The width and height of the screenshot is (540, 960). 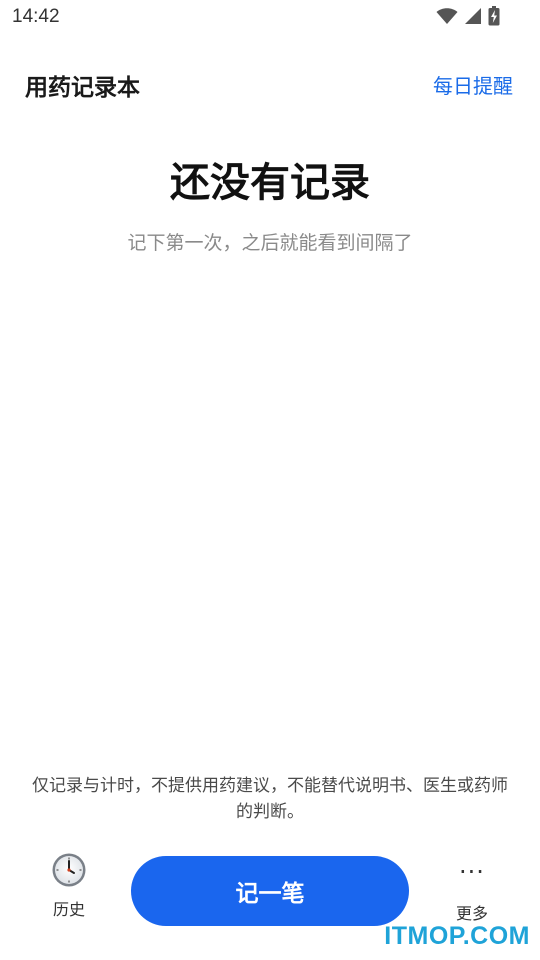 I want to click on disclaimer-text: 仅记录与计时，不提供用药建议，不能替代说明书、医生或药师的判断。, so click(x=270, y=799).